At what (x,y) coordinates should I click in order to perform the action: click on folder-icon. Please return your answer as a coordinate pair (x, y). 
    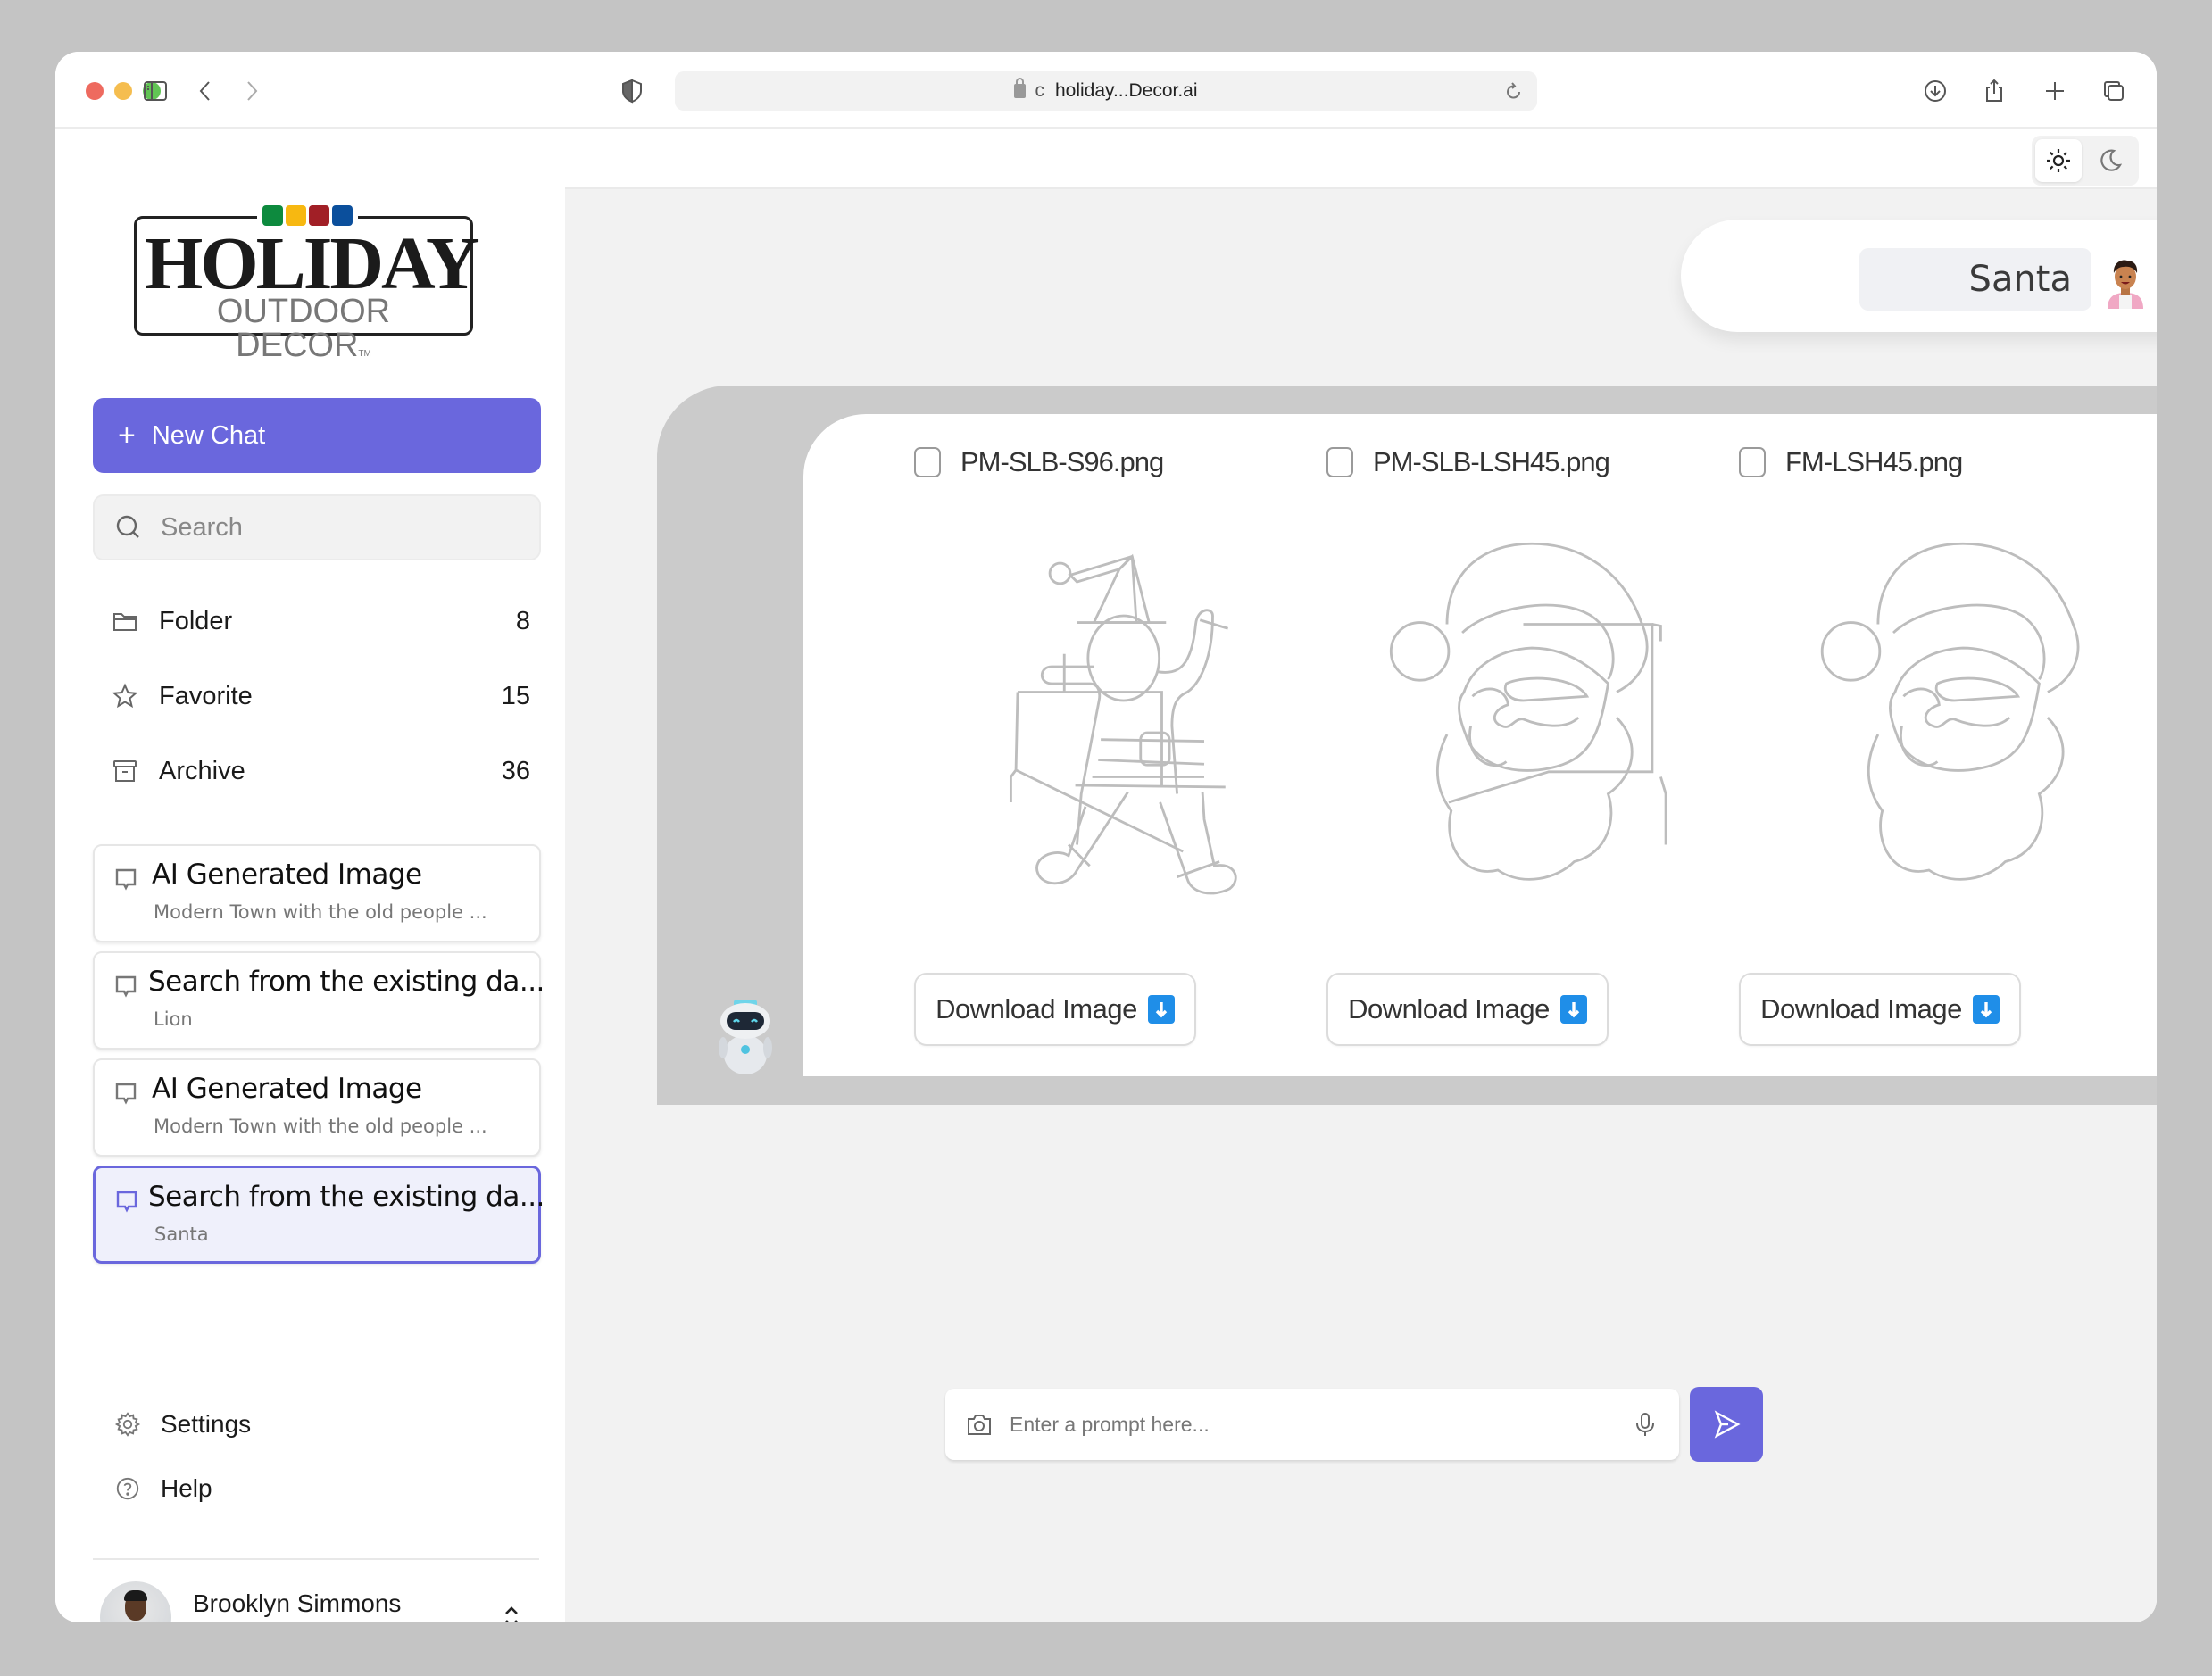
    Looking at the image, I should click on (125, 622).